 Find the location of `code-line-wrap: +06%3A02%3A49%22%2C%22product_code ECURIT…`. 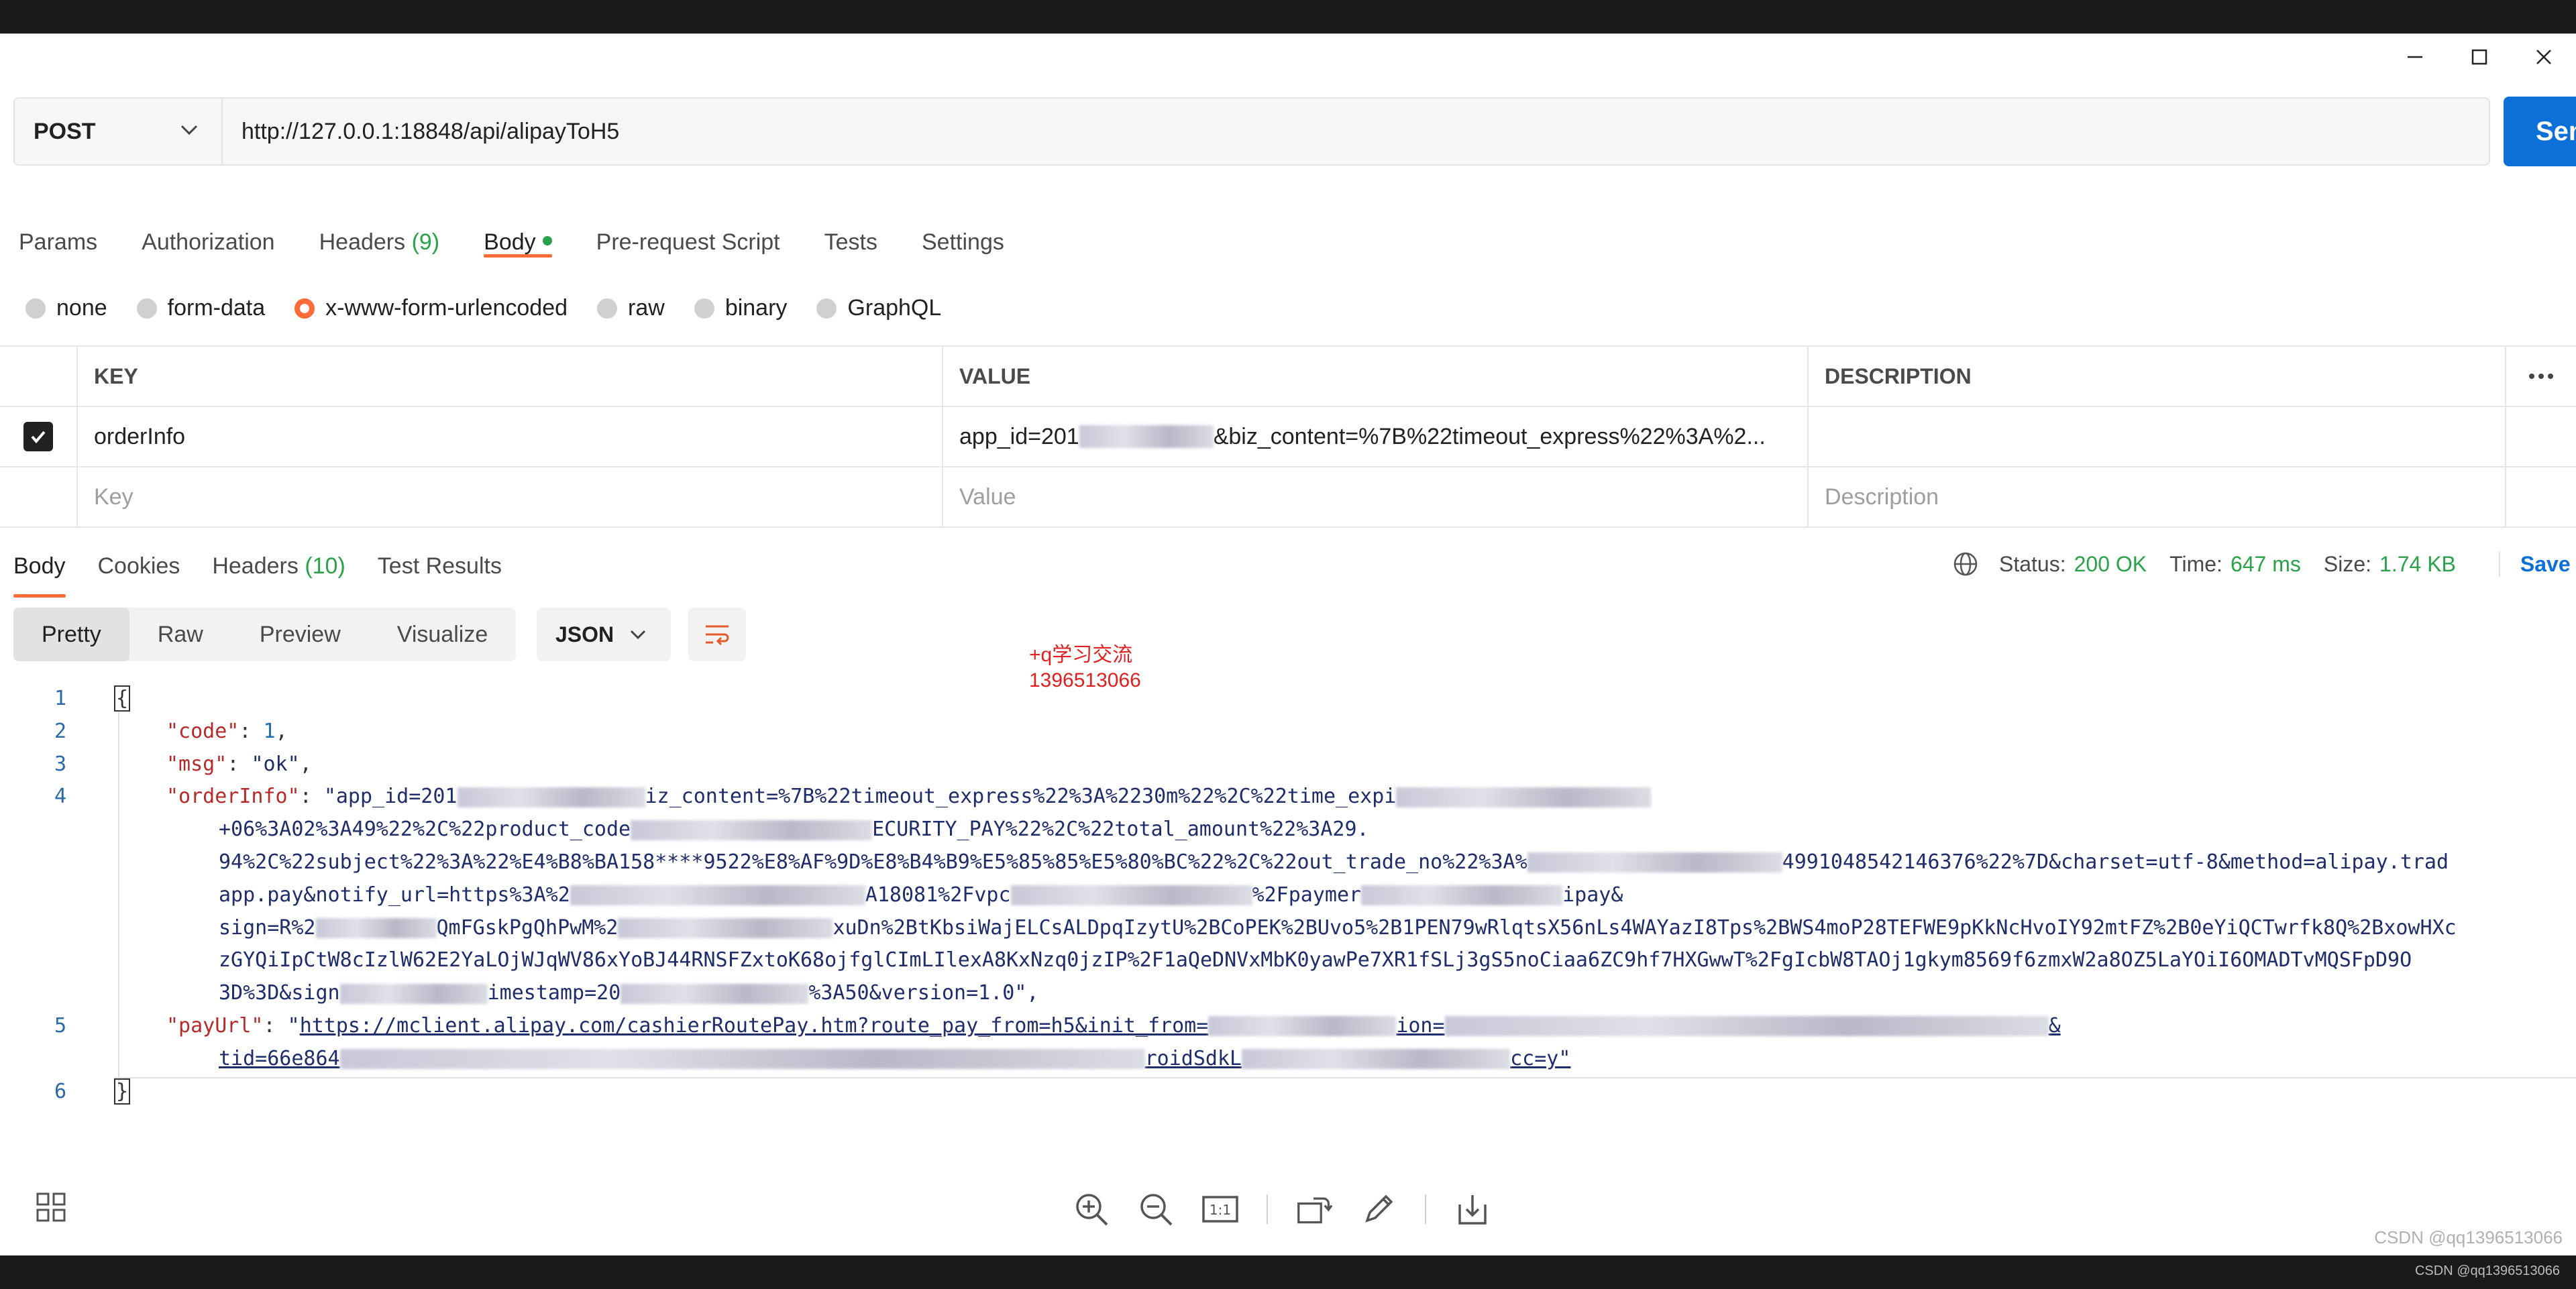

code-line-wrap: +06%3A02%3A49%22%2C%22product_code ECURIT… is located at coordinates (1288, 830).